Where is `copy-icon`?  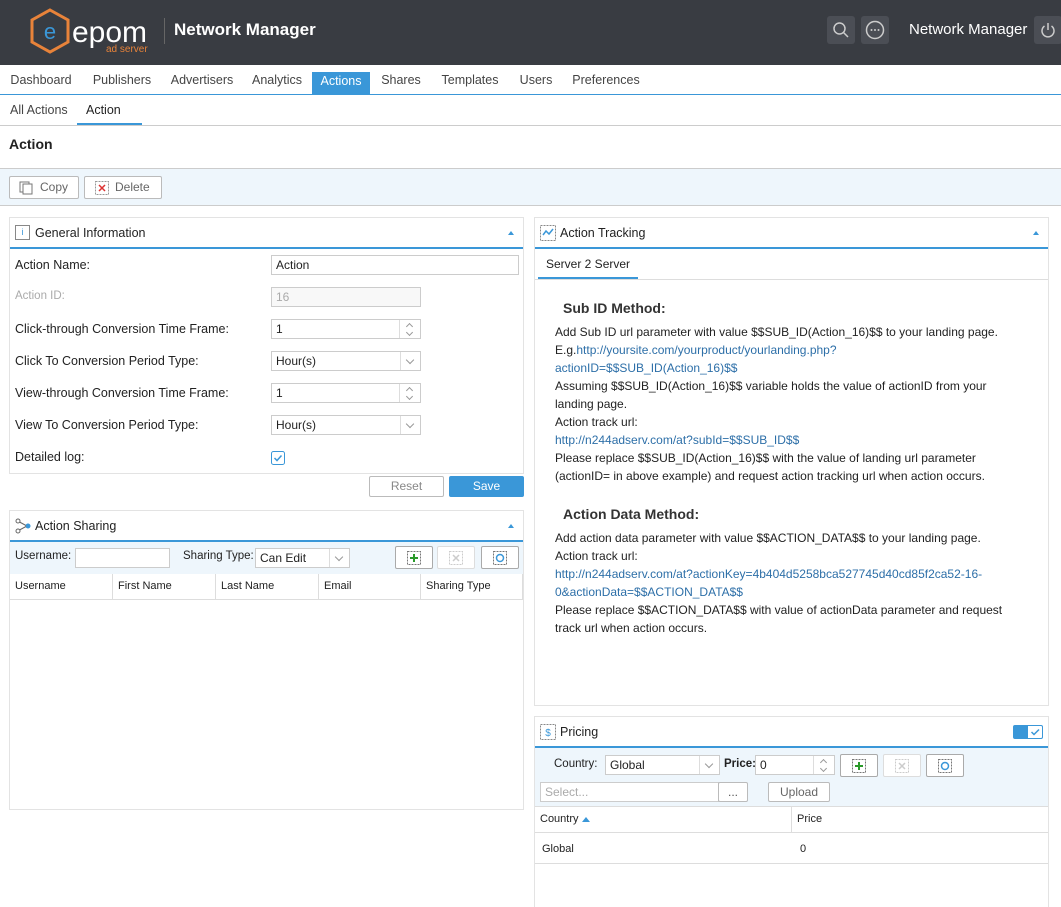 copy-icon is located at coordinates (26, 188).